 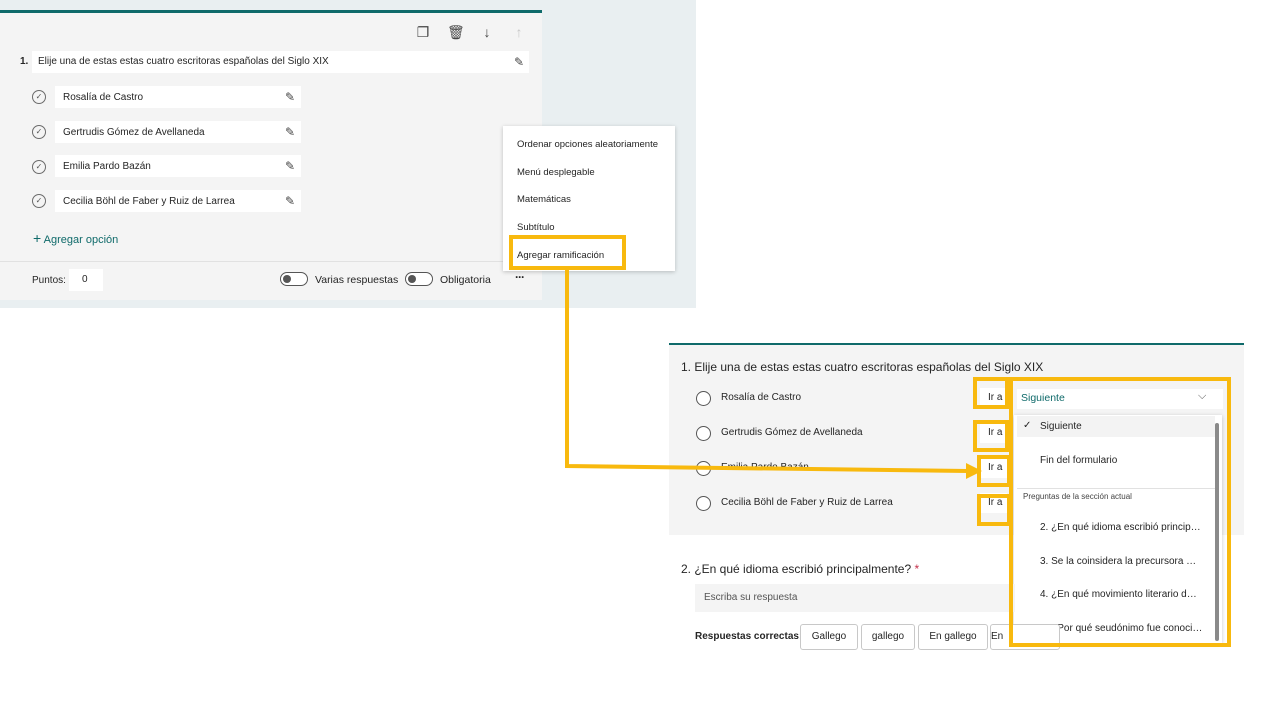 I want to click on arrow-line, so click(x=767, y=371).